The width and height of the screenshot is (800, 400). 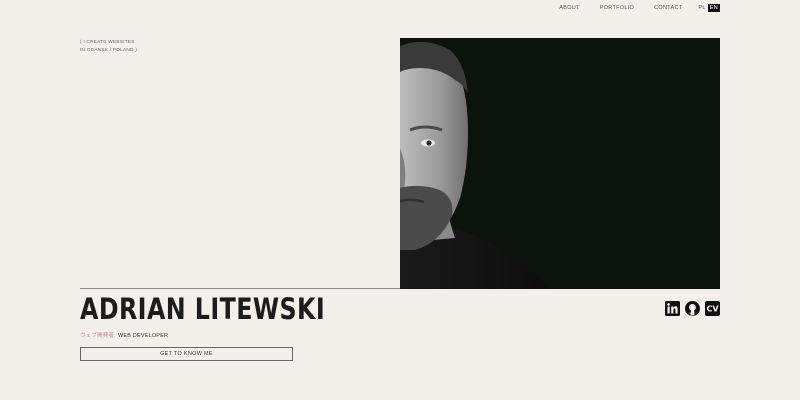 I want to click on hero-tagline: ( I CREATE WEBSITES IN GDANSK / POLAND ), so click(x=108, y=47).